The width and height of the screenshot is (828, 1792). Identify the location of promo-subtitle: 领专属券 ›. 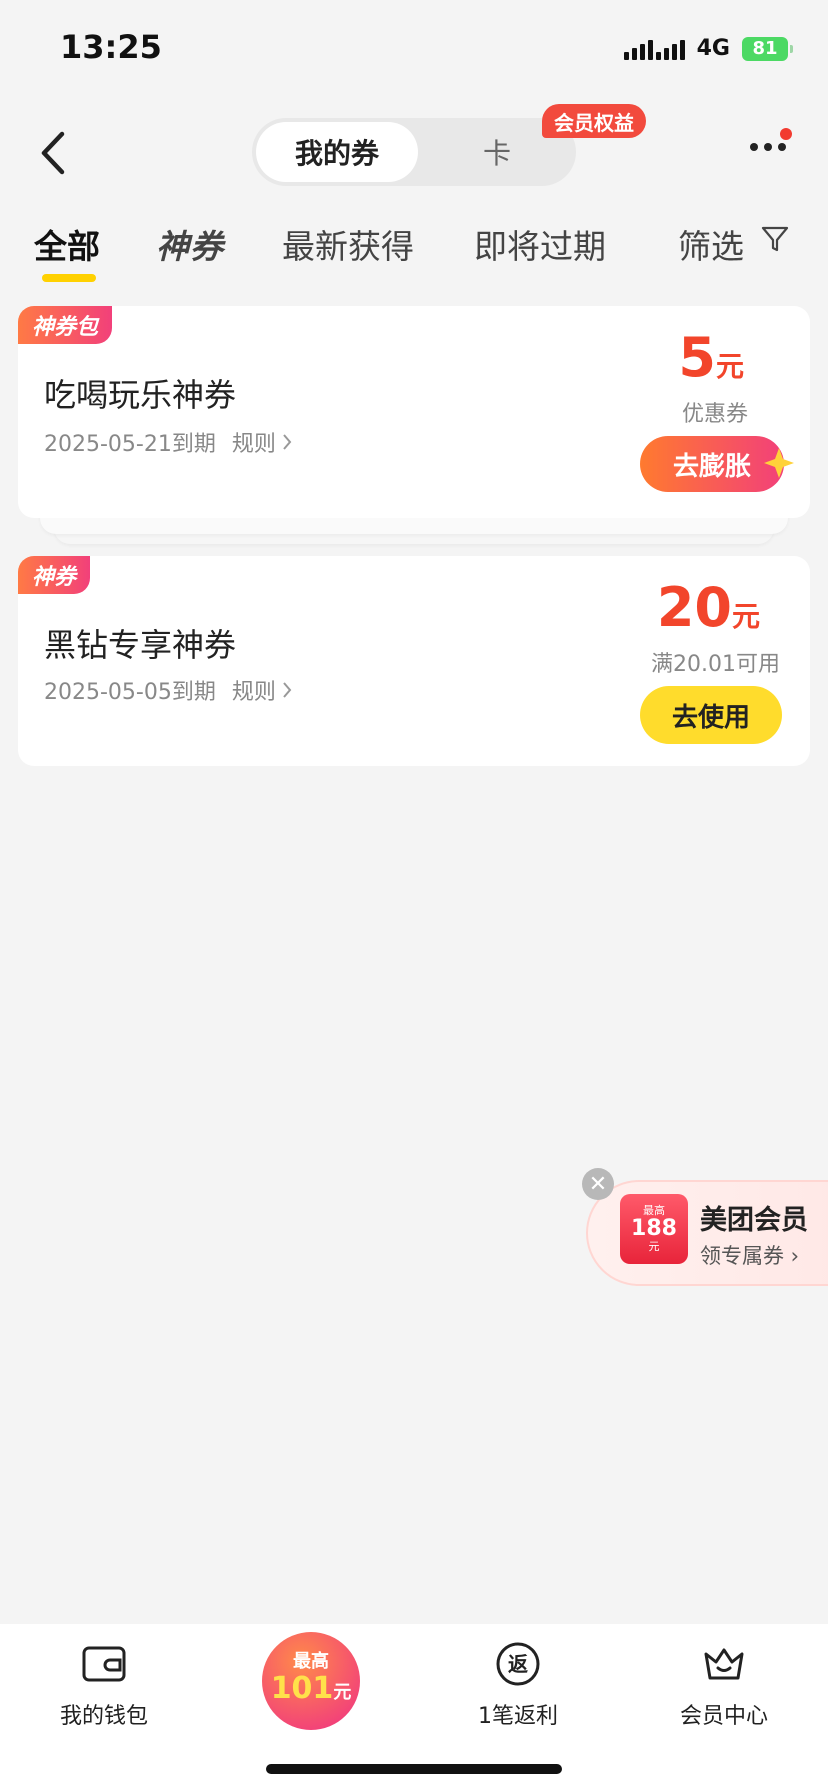
(750, 1256).